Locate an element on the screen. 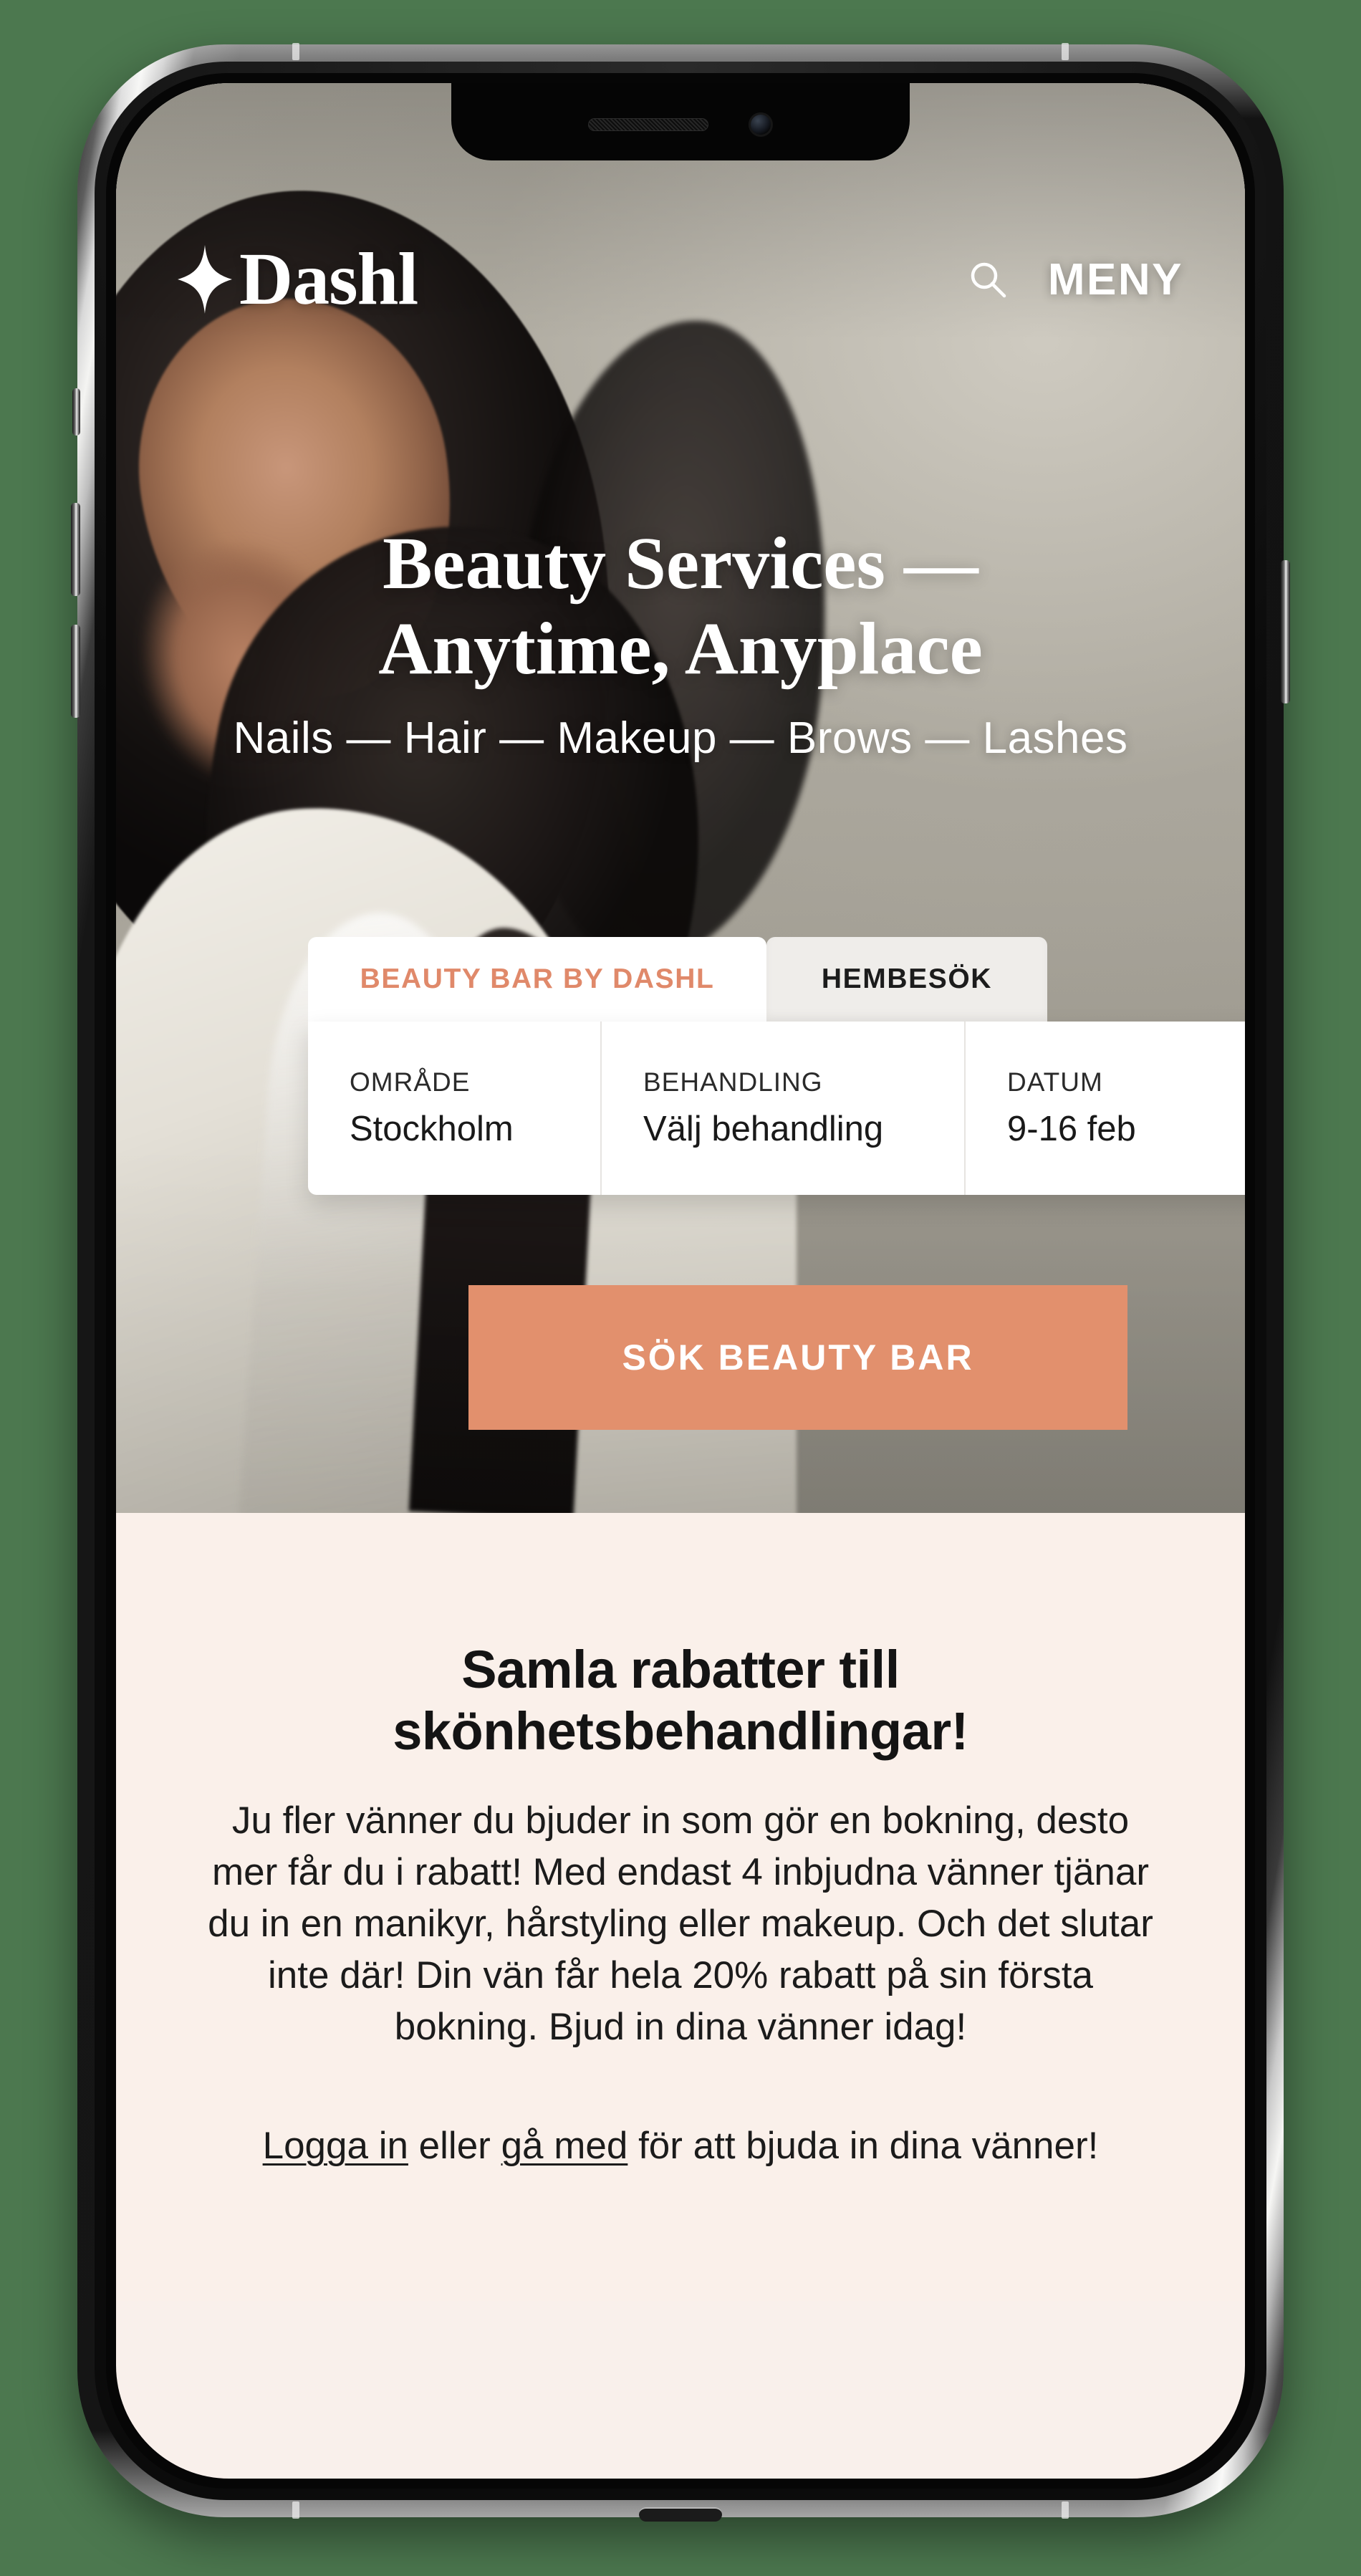 The width and height of the screenshot is (1361, 2576). antenna-band-top-left is located at coordinates (295, 51).